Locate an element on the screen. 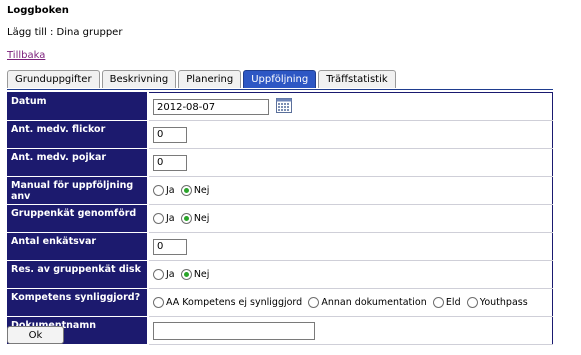 Image resolution: width=581 pixels, height=355 pixels. form-row-disk: Res. av gruppenkät disk Ja Nej is located at coordinates (280, 274).